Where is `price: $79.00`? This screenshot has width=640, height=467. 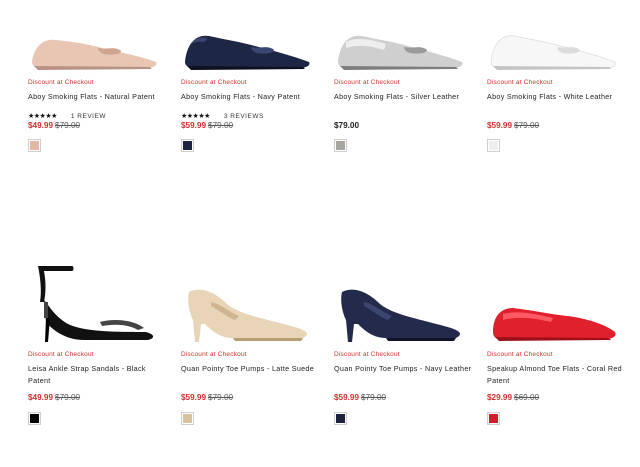 price: $79.00 is located at coordinates (346, 125).